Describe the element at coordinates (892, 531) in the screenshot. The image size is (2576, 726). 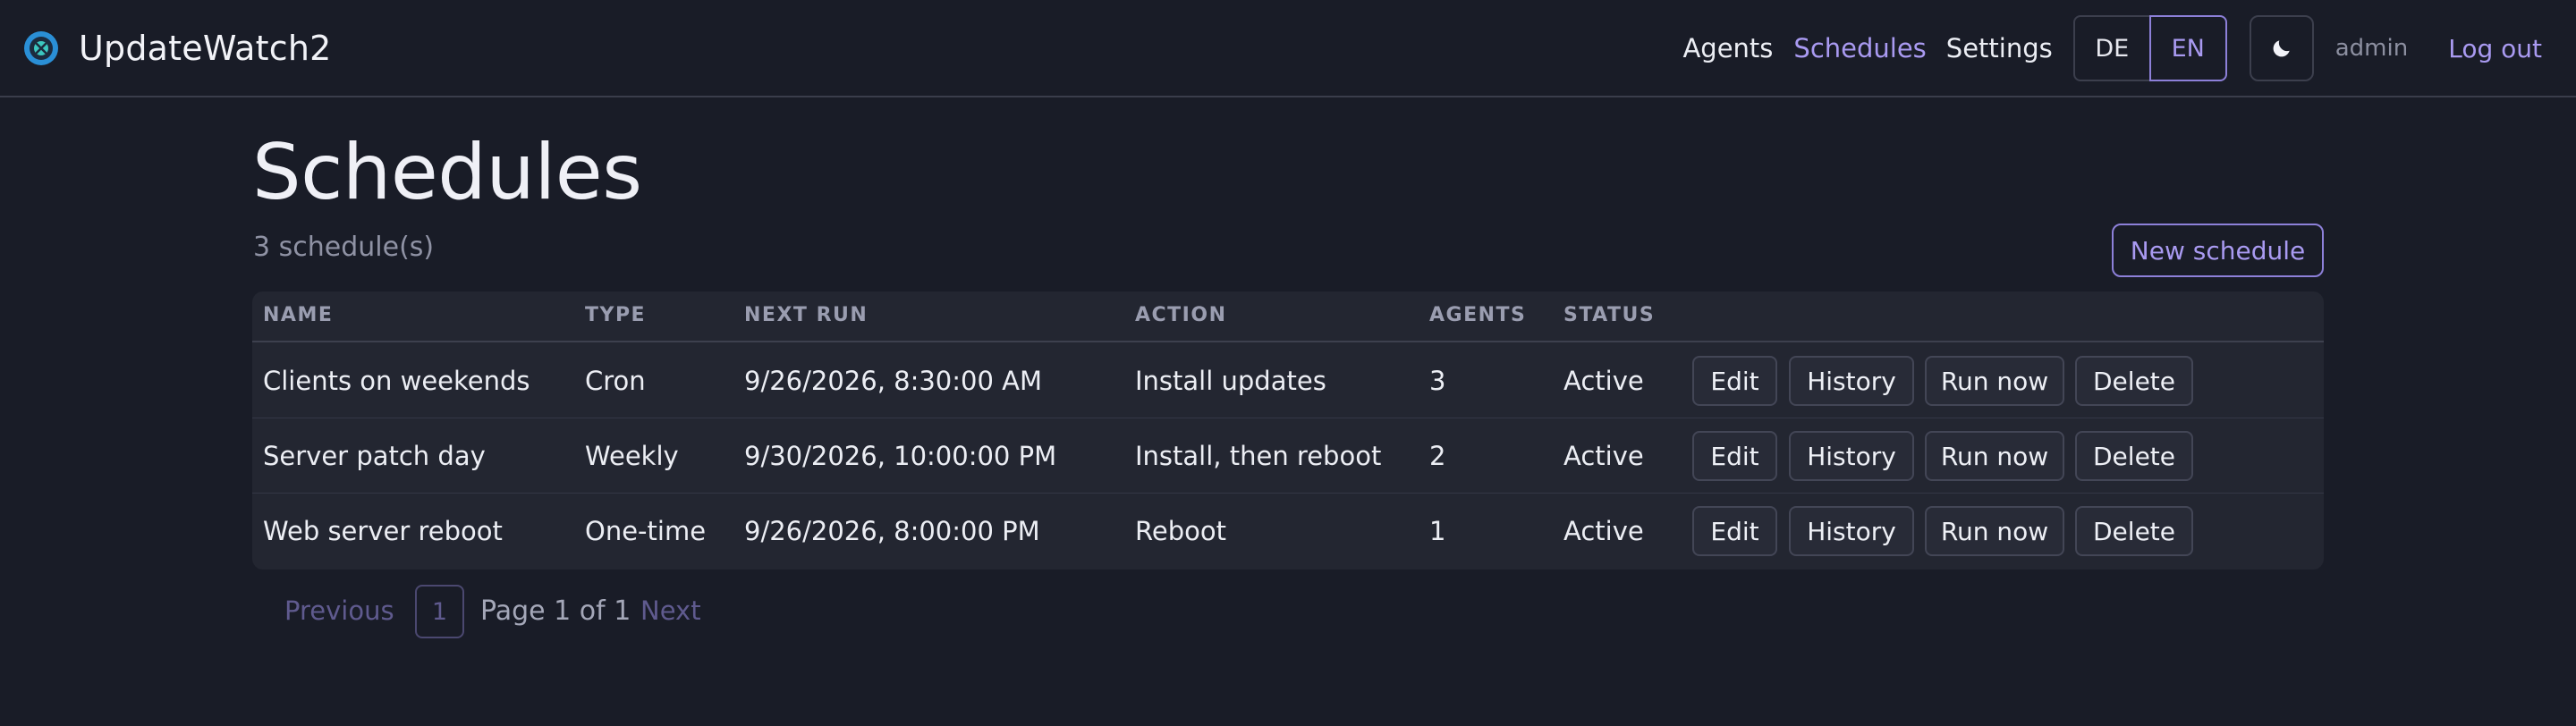
I see `cell-next-run: 9/26/2026, 8:00:00 PM` at that location.